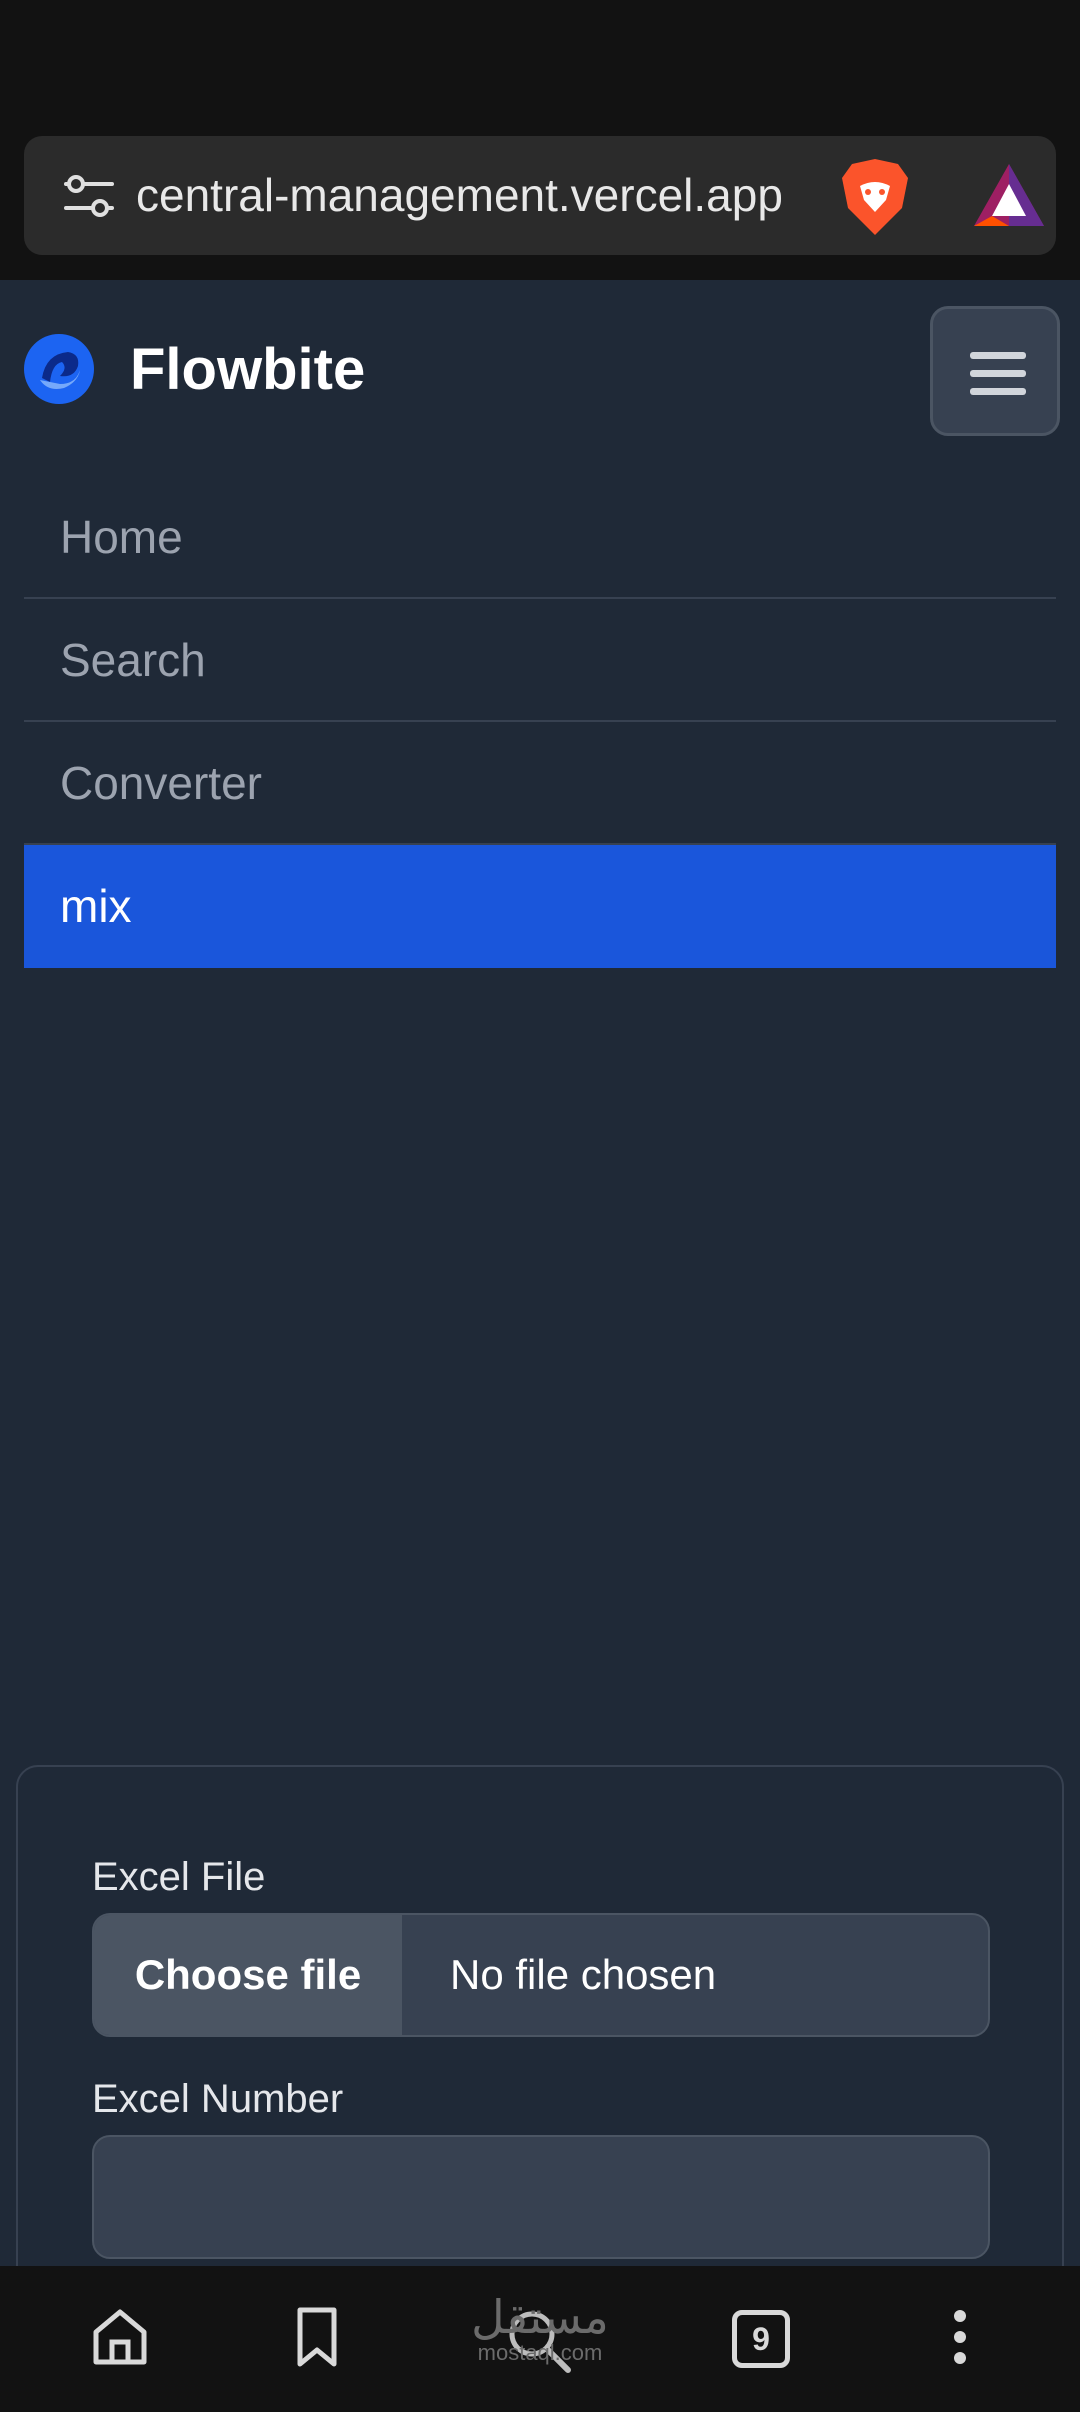 The image size is (1080, 2412). Describe the element at coordinates (59, 369) in the screenshot. I see `flowbite-logo-icon` at that location.